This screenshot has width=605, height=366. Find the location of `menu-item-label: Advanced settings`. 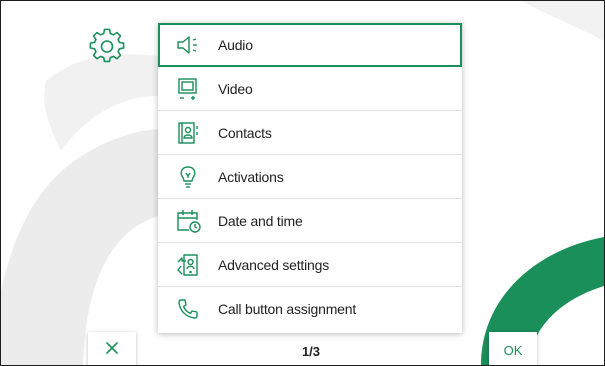

menu-item-label: Advanced settings is located at coordinates (274, 264).